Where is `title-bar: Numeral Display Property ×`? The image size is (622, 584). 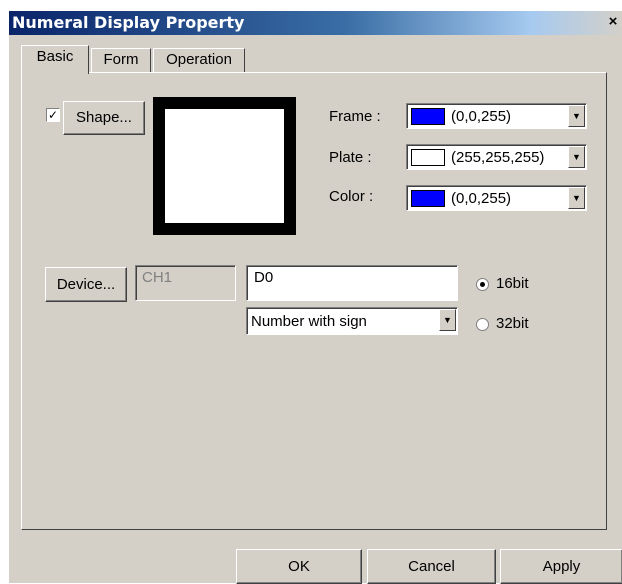 title-bar: Numeral Display Property × is located at coordinates (315, 23).